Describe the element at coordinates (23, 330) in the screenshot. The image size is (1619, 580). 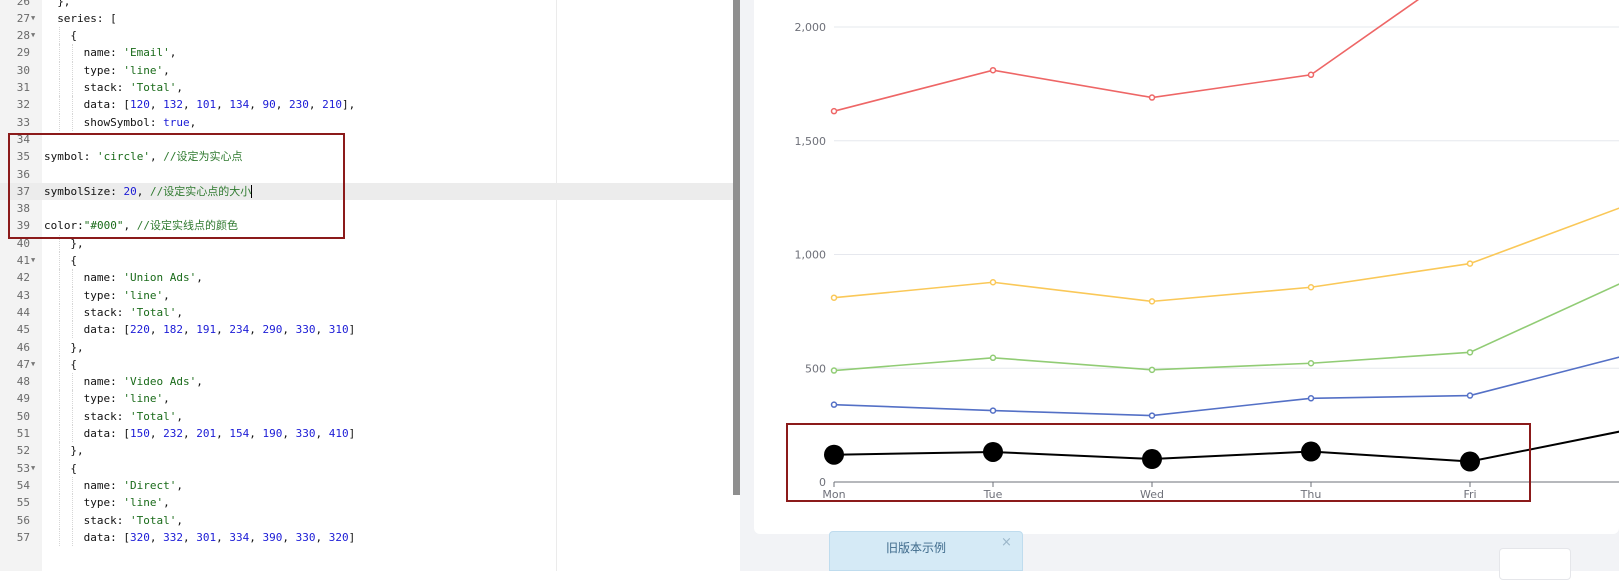
I see `line-number: 45` at that location.